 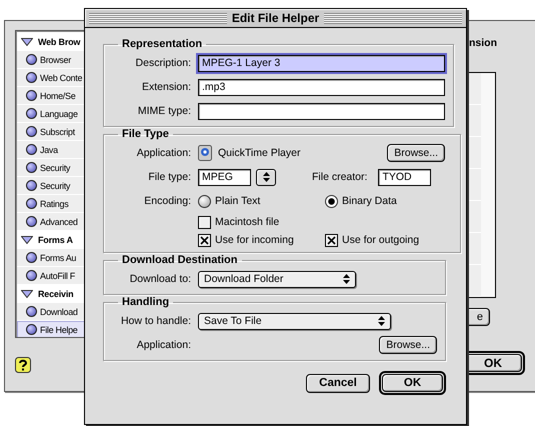 I want to click on field-label: File creator:, so click(x=340, y=177).